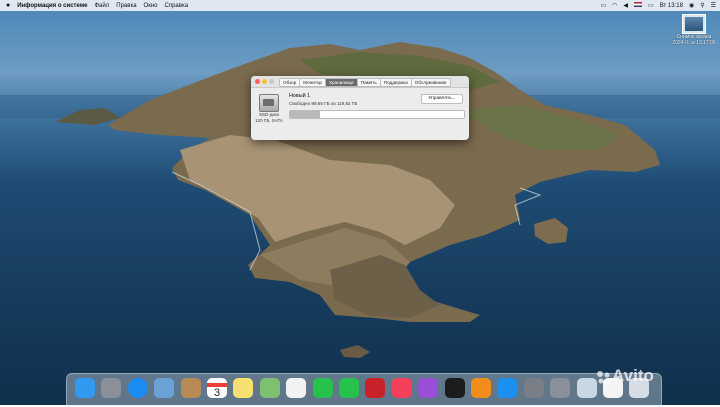 This screenshot has height=407, width=720. I want to click on input-source-icon, so click(638, 5).